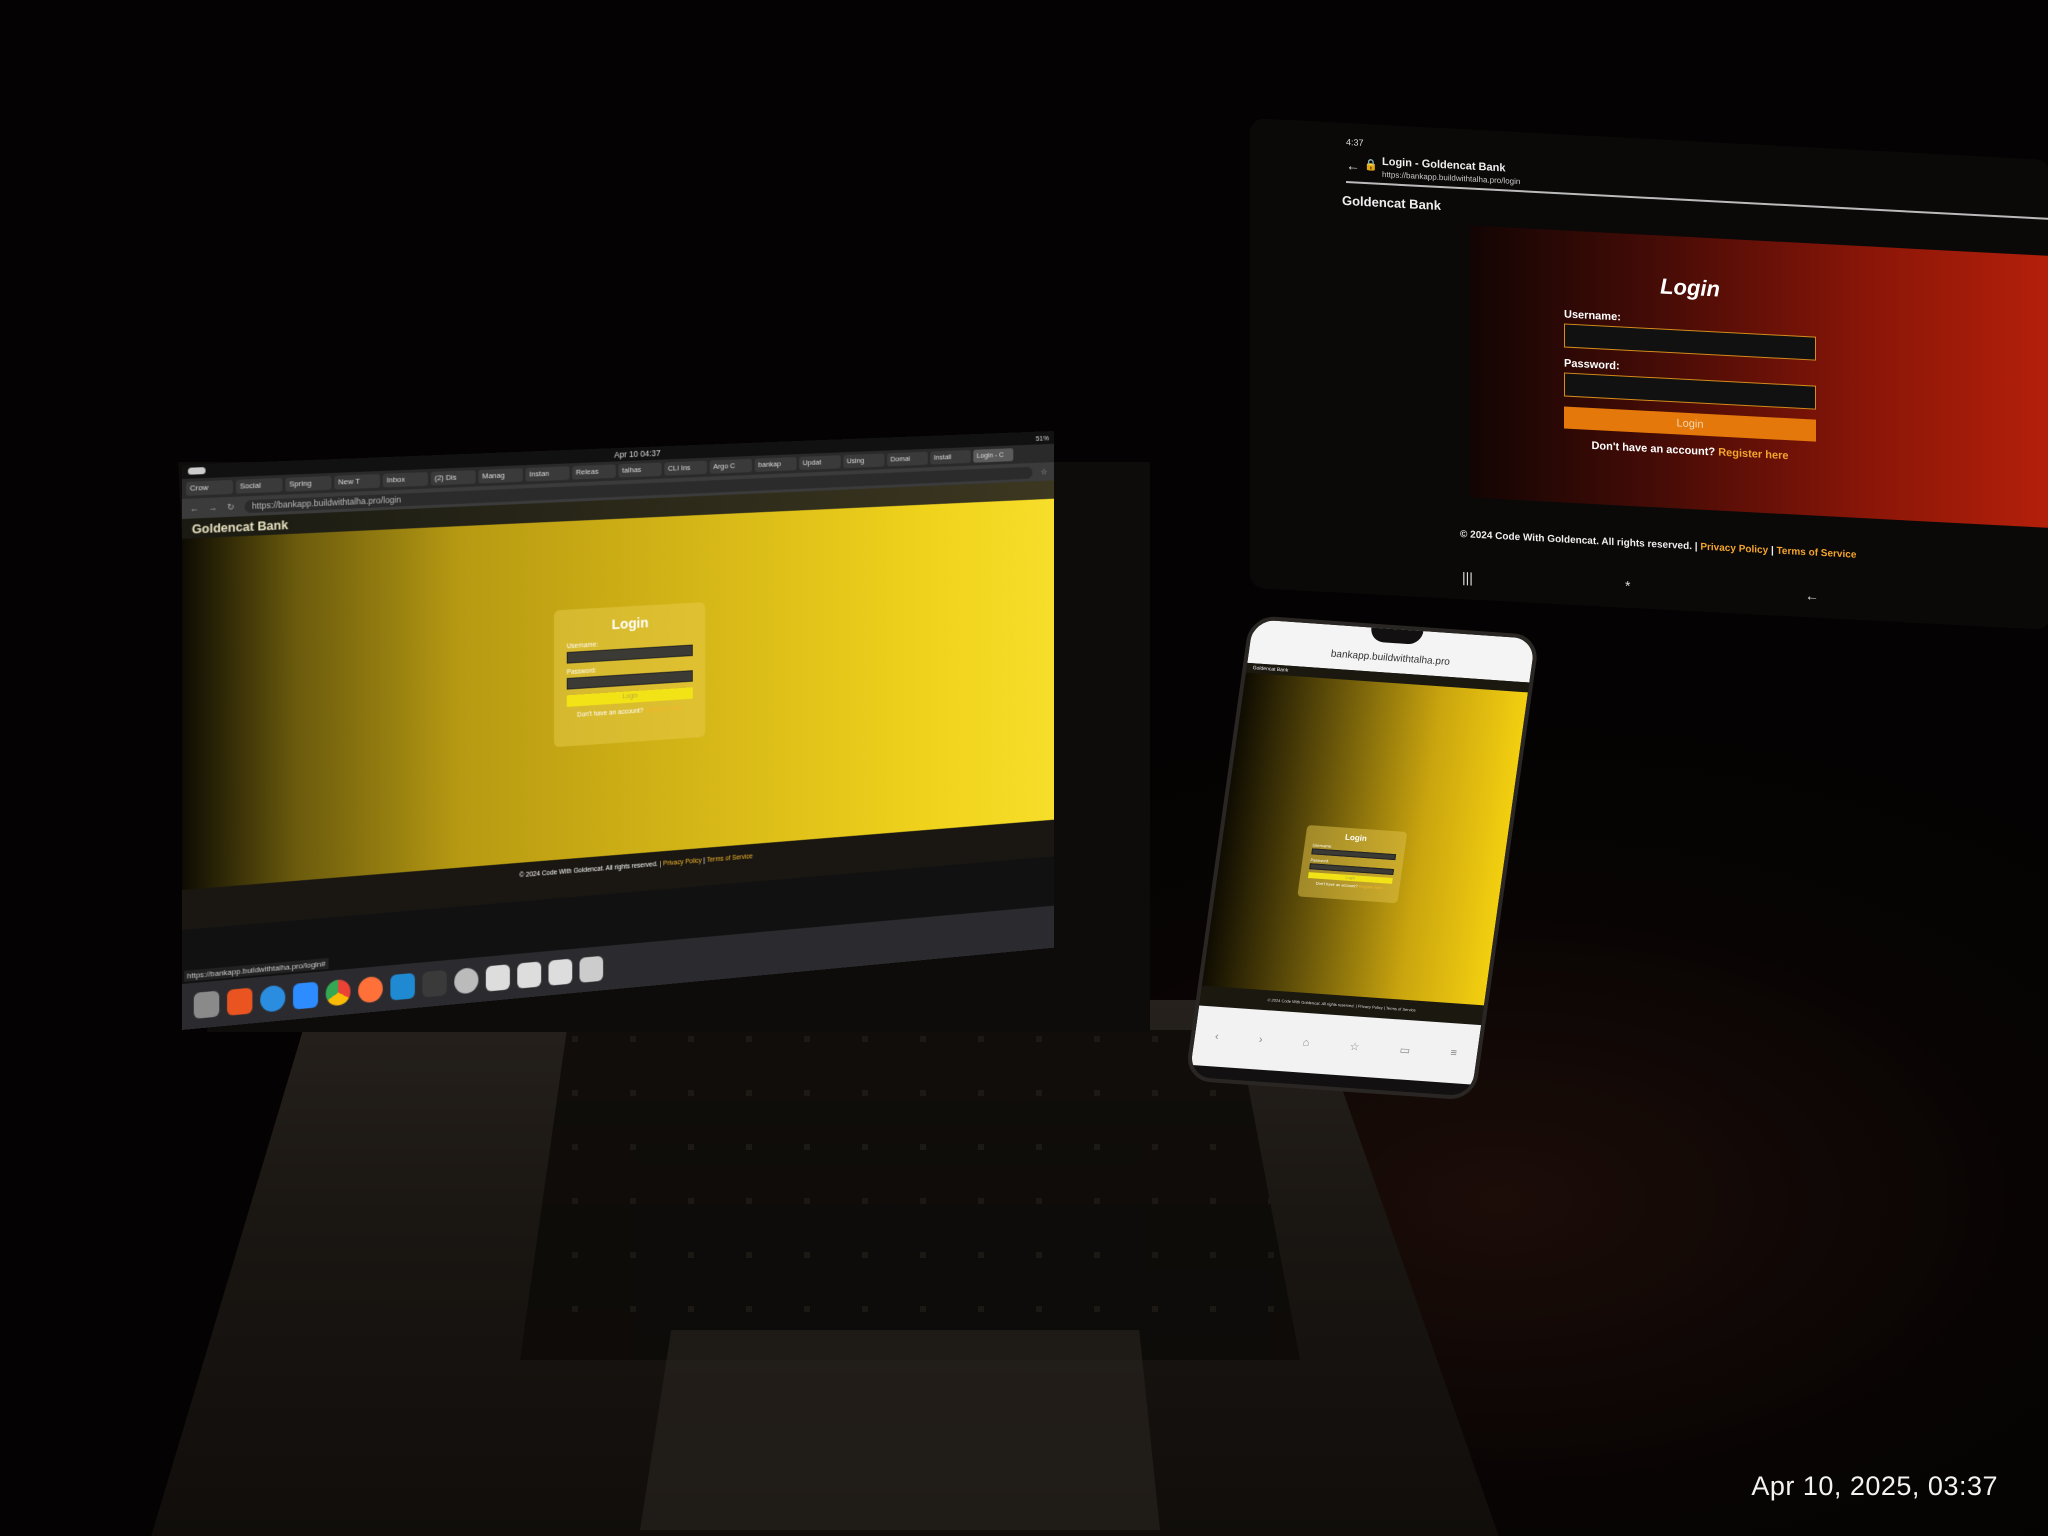 The width and height of the screenshot is (2048, 1536). Describe the element at coordinates (306, 995) in the screenshot. I see `zoom-icon` at that location.